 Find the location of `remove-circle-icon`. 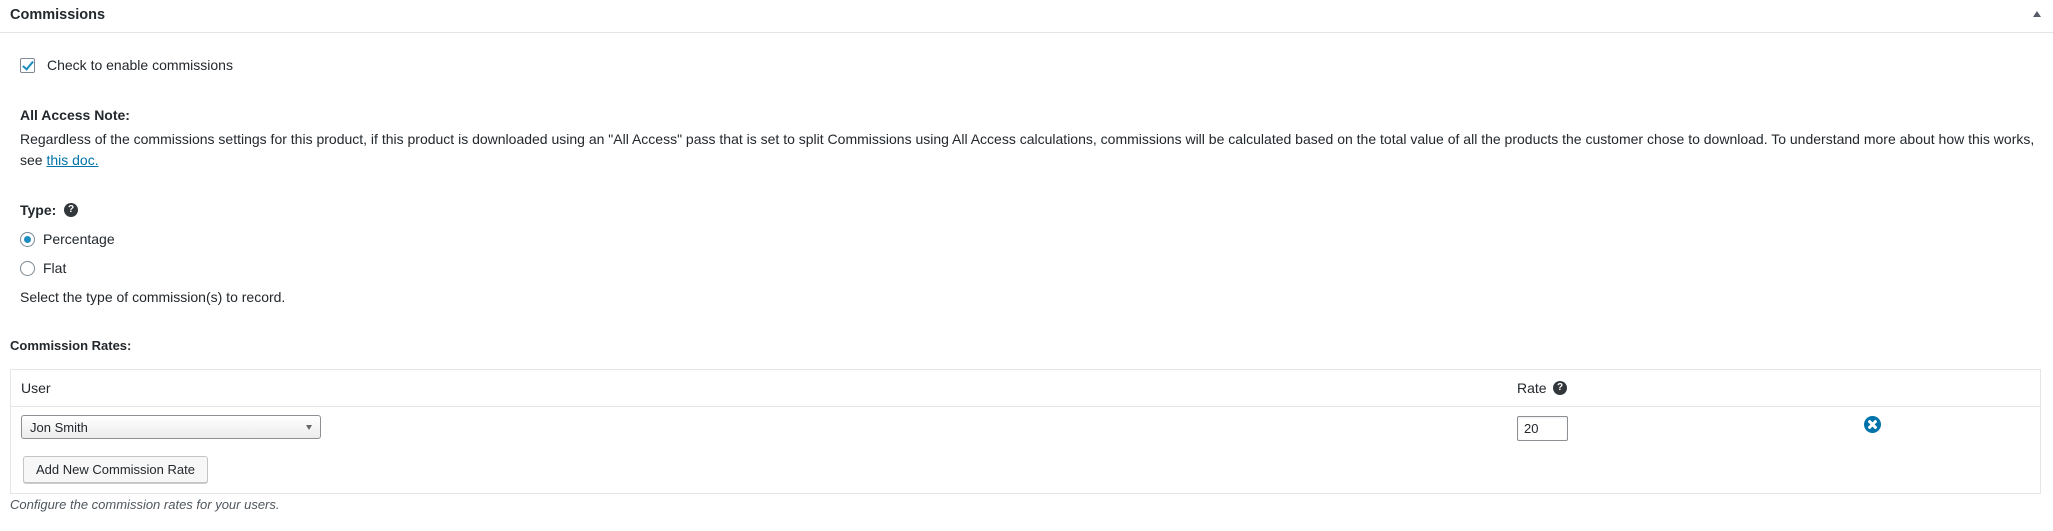

remove-circle-icon is located at coordinates (1872, 424).